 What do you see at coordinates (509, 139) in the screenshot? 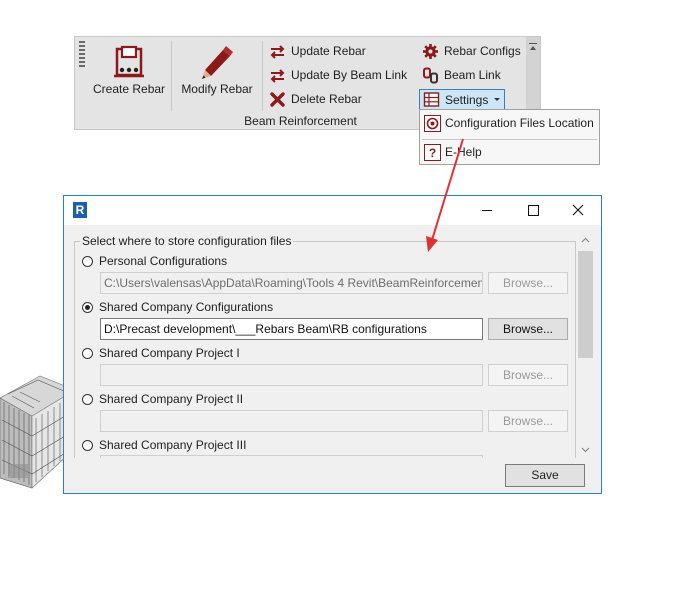
I see `menu-separator` at bounding box center [509, 139].